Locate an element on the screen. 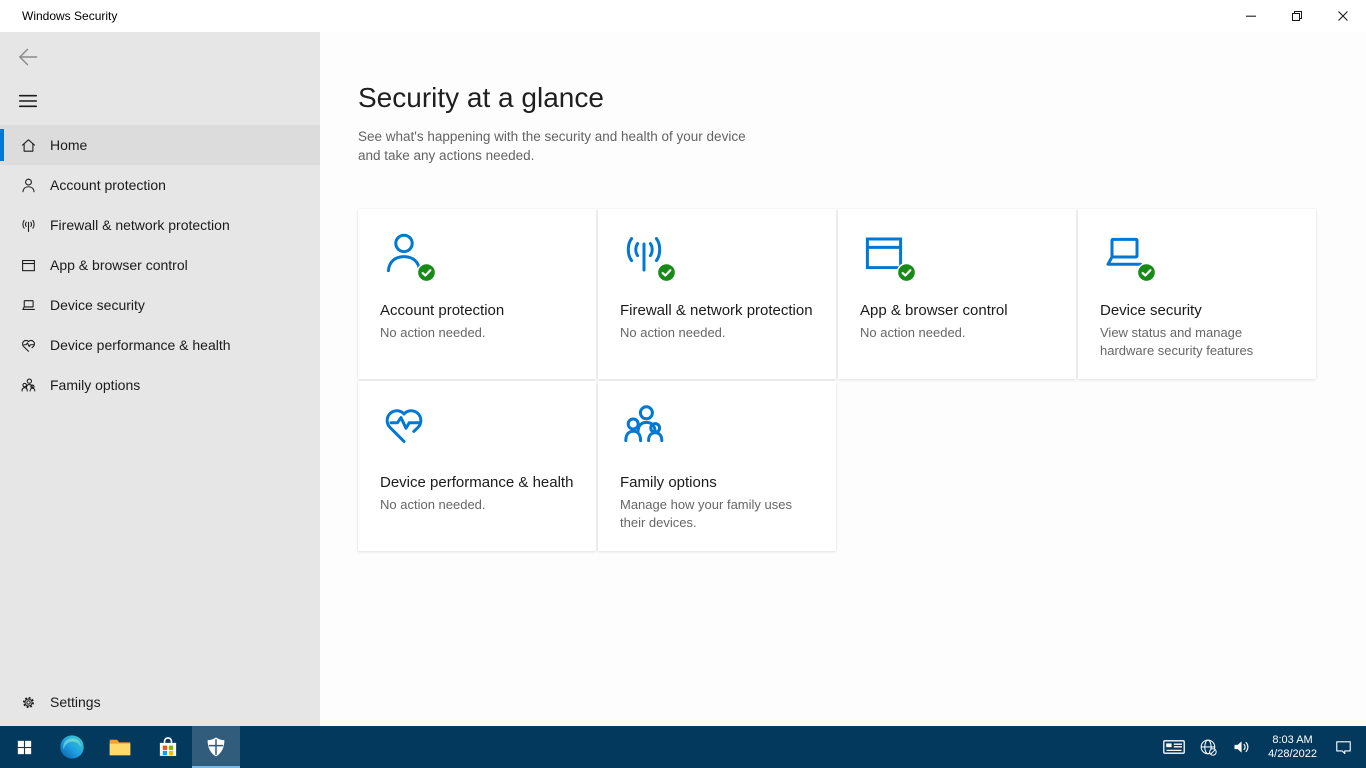 The height and width of the screenshot is (768, 1366). sidebar-item-label: Account protection is located at coordinates (108, 185).